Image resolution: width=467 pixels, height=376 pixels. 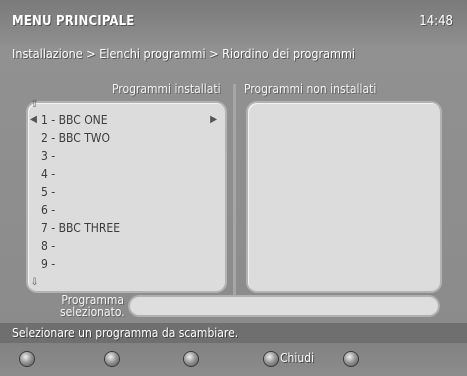 I want to click on program-list-item: 6 -, so click(x=126, y=210).